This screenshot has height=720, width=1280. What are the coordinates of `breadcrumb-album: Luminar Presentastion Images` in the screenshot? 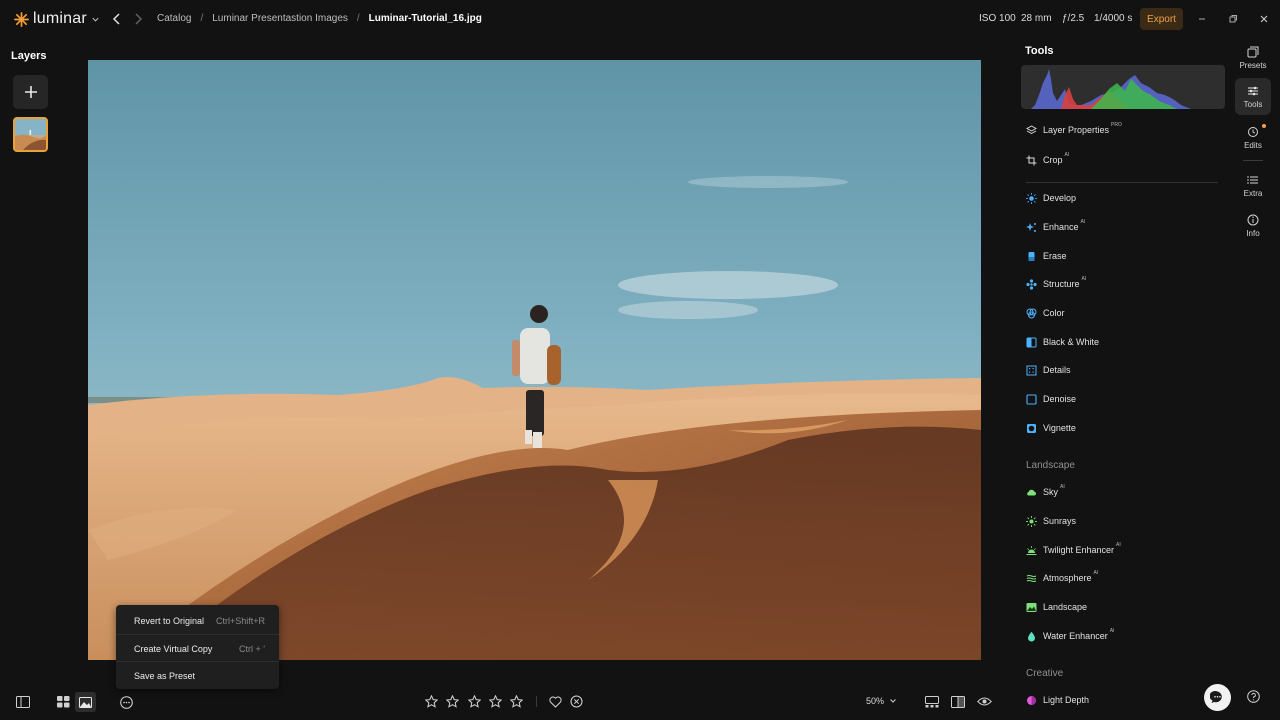 It's located at (280, 18).